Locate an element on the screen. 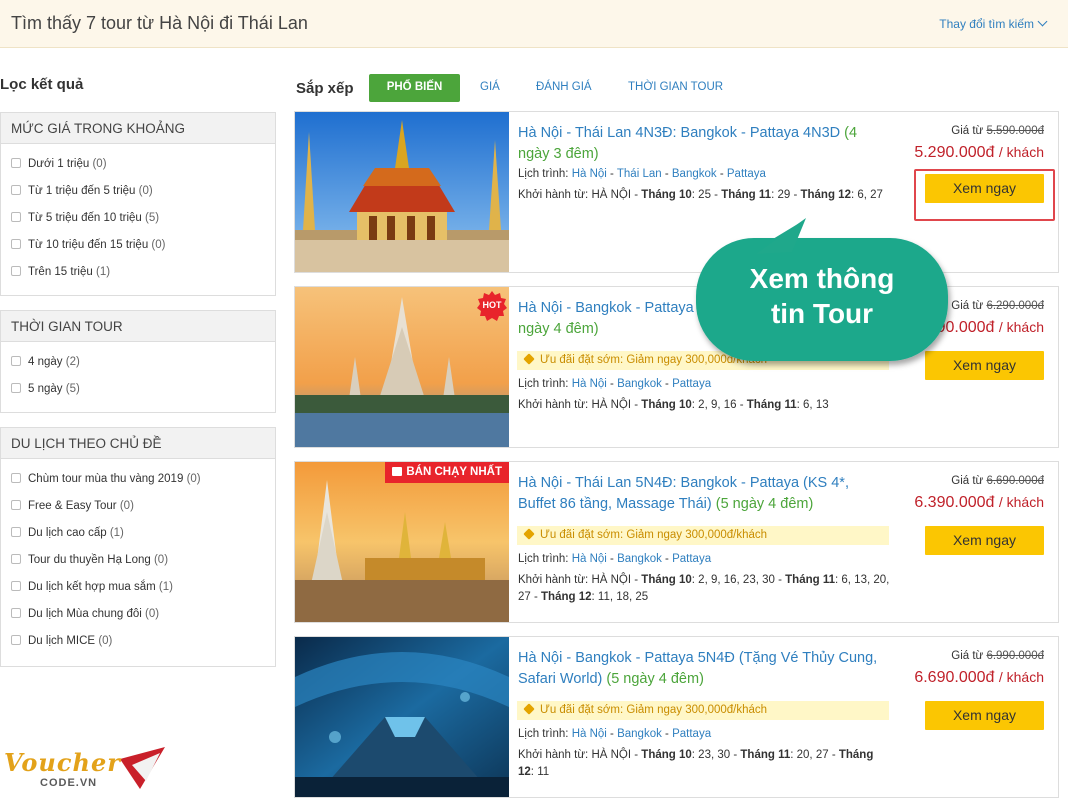 This screenshot has width=1068, height=805. filter-label: Từ 5 triệu đến 10 triệu is located at coordinates (85, 218).